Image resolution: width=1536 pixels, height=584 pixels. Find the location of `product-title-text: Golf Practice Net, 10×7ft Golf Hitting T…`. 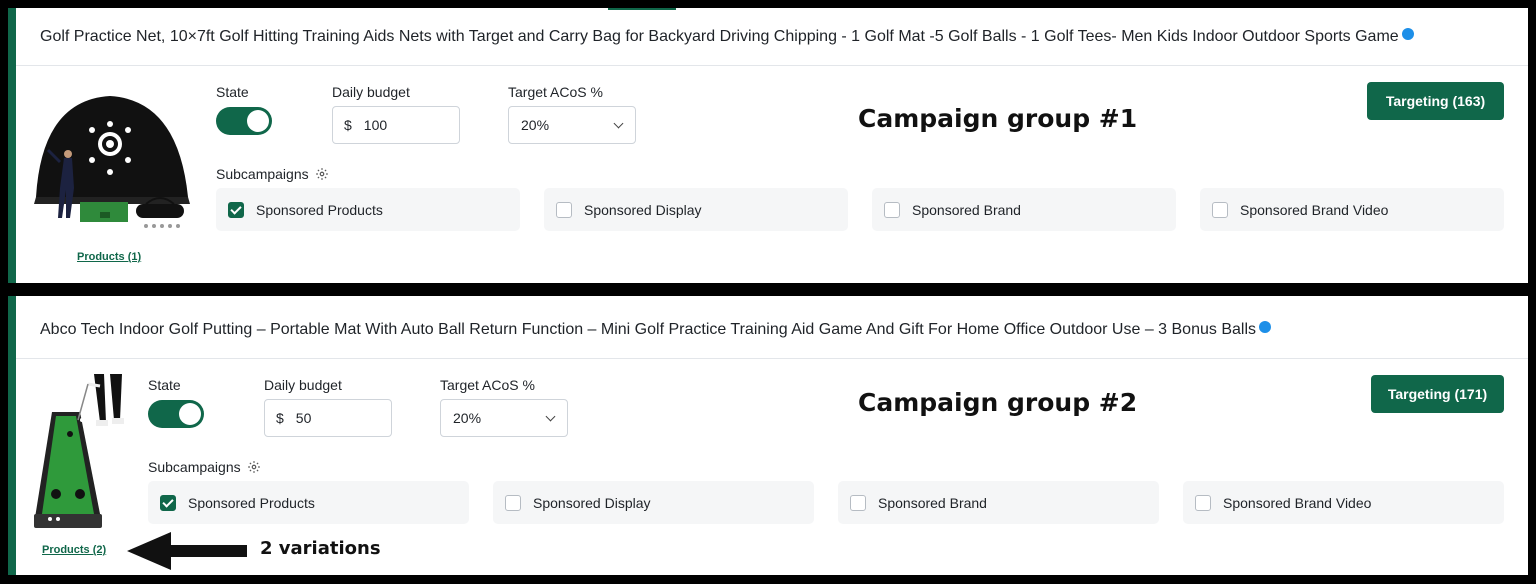

product-title-text: Golf Practice Net, 10×7ft Golf Hitting T… is located at coordinates (719, 36).